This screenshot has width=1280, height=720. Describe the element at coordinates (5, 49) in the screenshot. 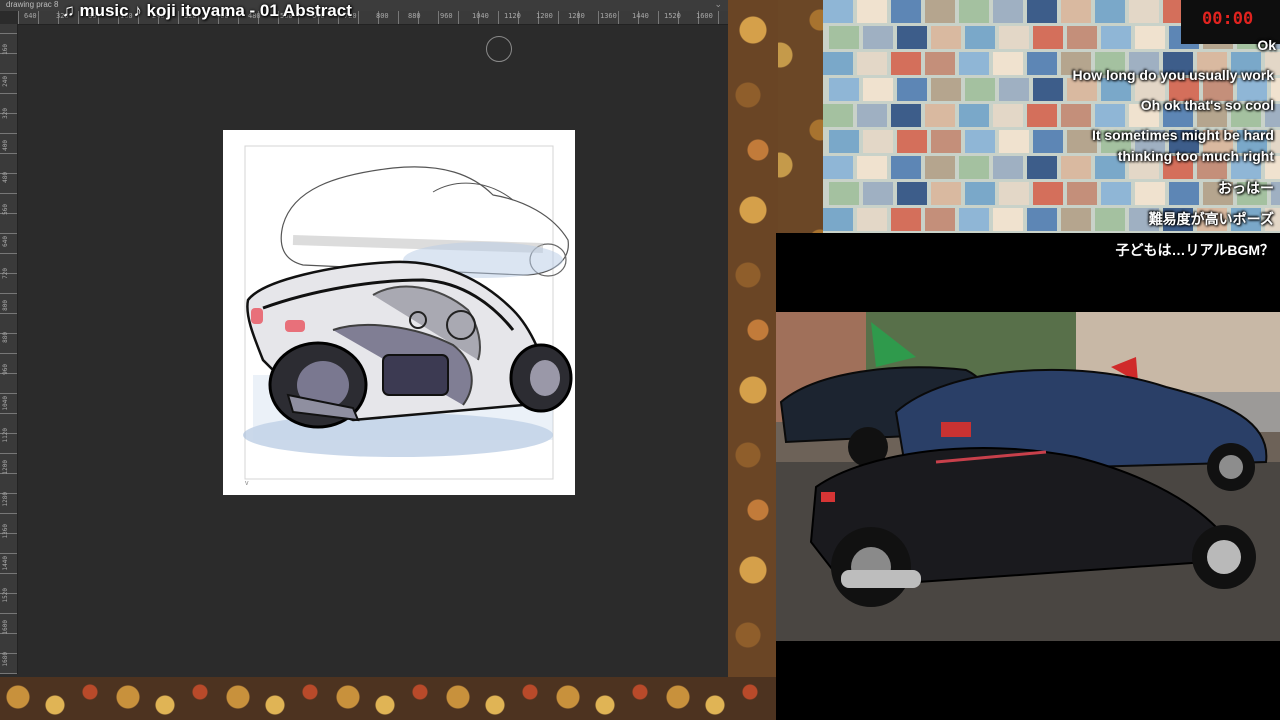

I see `ruler-v-tick-label: 160` at that location.